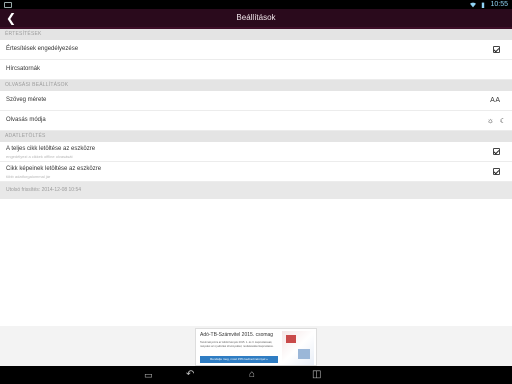 The image size is (512, 384). I want to click on section-header-reading: OLVASÁSI BEÁLLÍTÁSOK, so click(256, 85).